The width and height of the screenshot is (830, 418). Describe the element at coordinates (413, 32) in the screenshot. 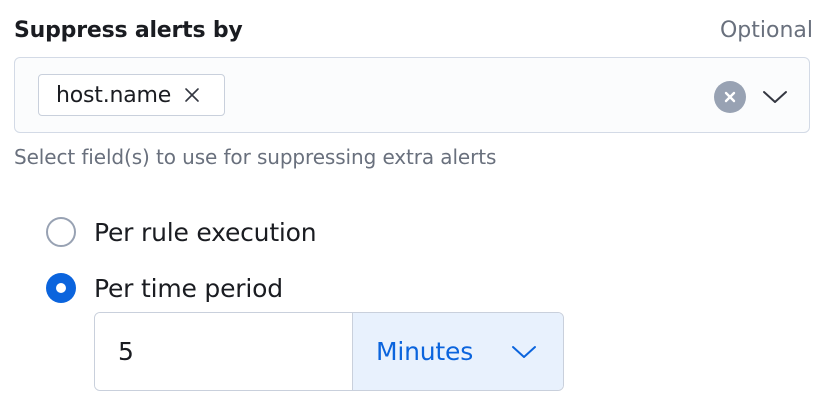

I see `form-row-header: Suppress alerts by Optional` at that location.